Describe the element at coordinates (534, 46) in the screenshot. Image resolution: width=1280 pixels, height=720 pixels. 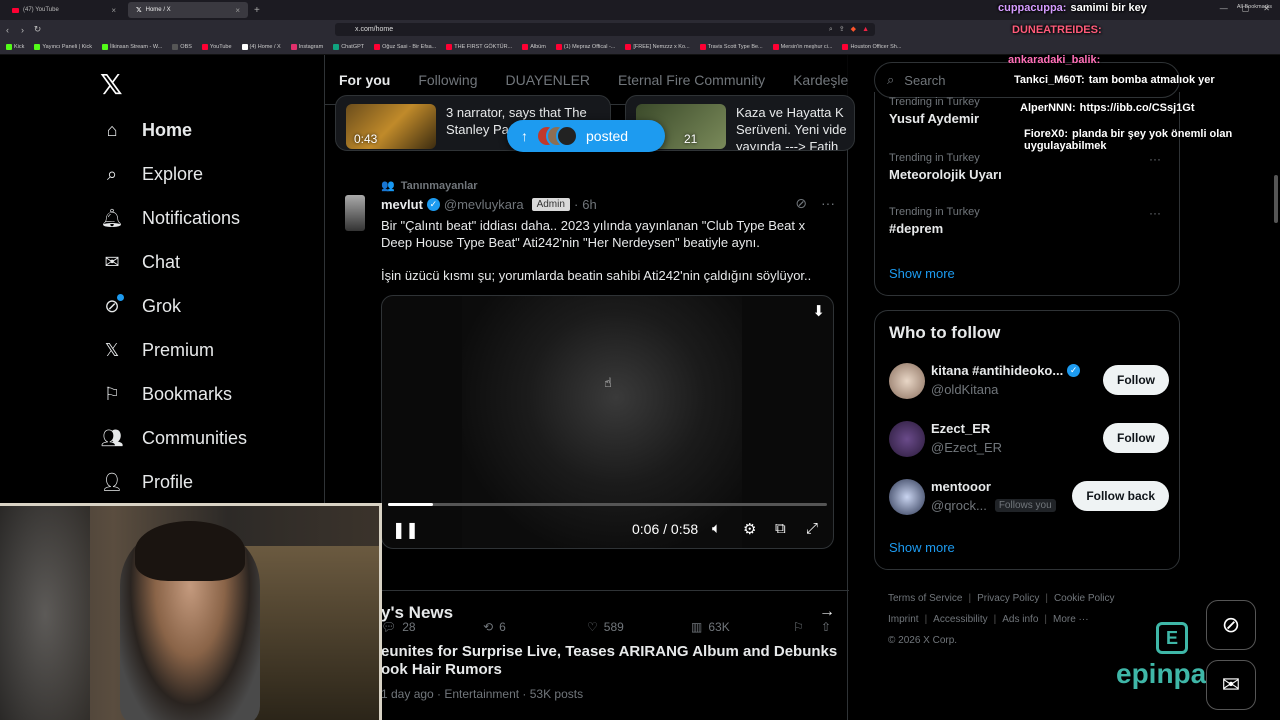
I see `bookmark-item: Albüm` at that location.